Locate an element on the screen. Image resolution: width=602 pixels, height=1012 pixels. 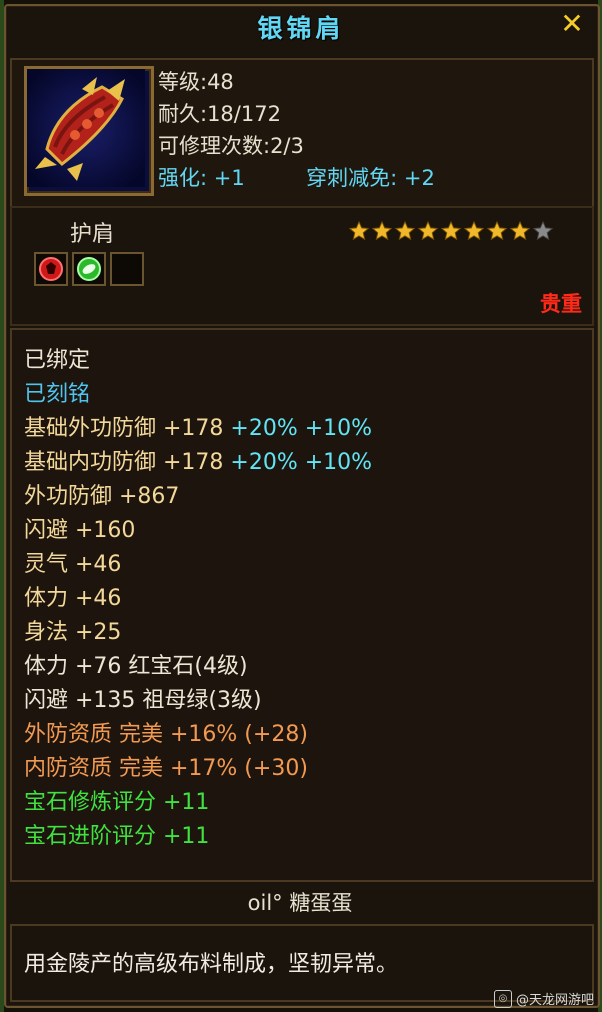
watermark-text: @天龙网游吧 is located at coordinates (554, 1000).